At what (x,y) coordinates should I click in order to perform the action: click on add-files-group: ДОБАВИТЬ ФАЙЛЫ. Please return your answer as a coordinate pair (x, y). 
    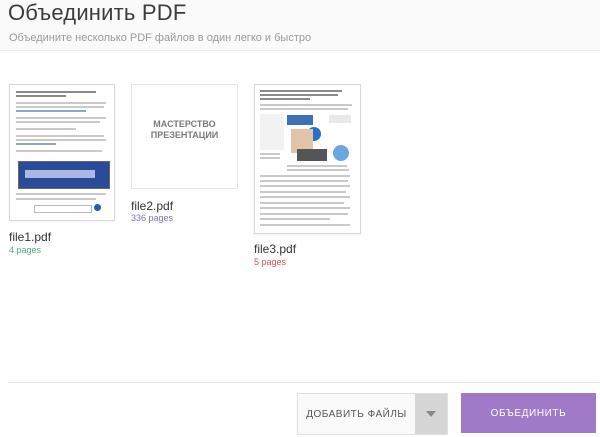
    Looking at the image, I should click on (372, 414).